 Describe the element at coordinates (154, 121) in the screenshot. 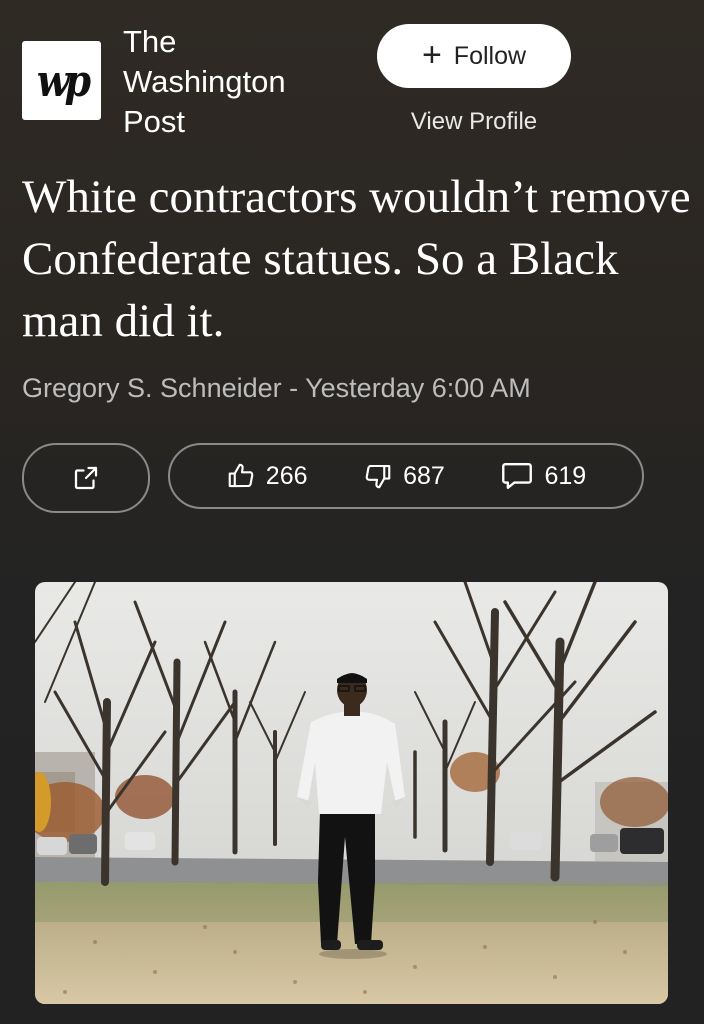

I see `publisher-name-line: Post` at that location.